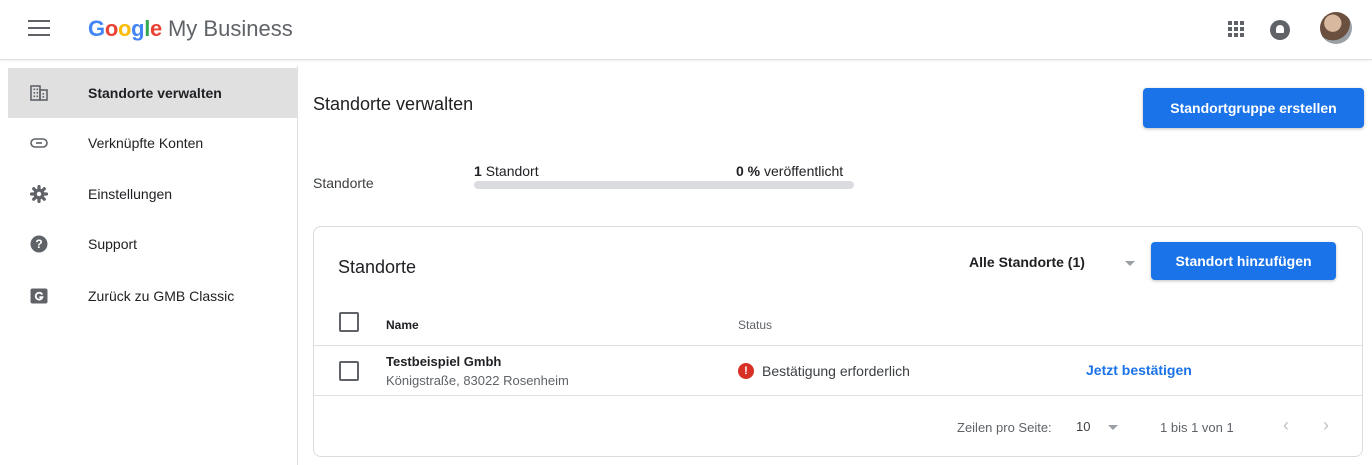  I want to click on column-header-name: Name, so click(402, 325).